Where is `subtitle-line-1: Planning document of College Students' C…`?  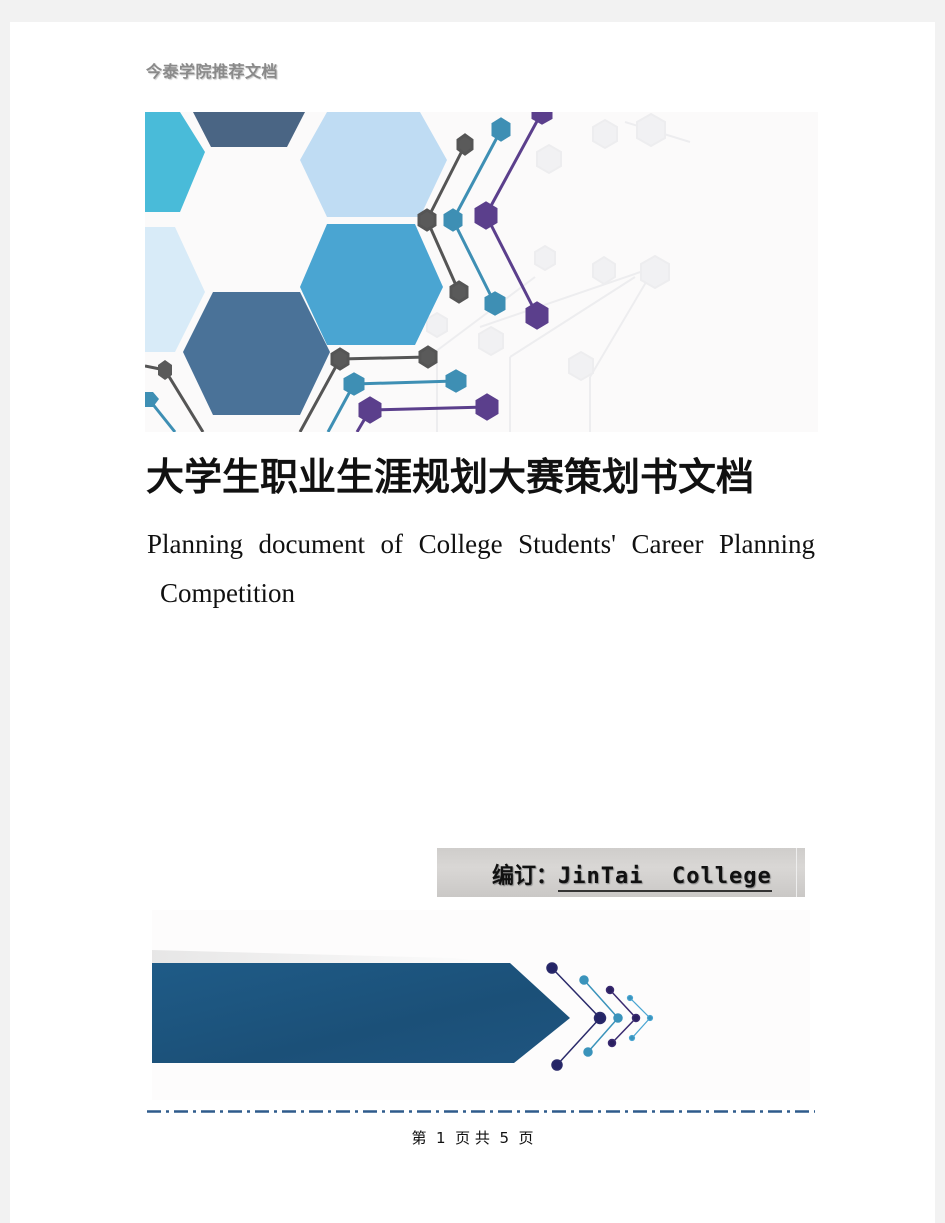 subtitle-line-1: Planning document of College Students' C… is located at coordinates (481, 544).